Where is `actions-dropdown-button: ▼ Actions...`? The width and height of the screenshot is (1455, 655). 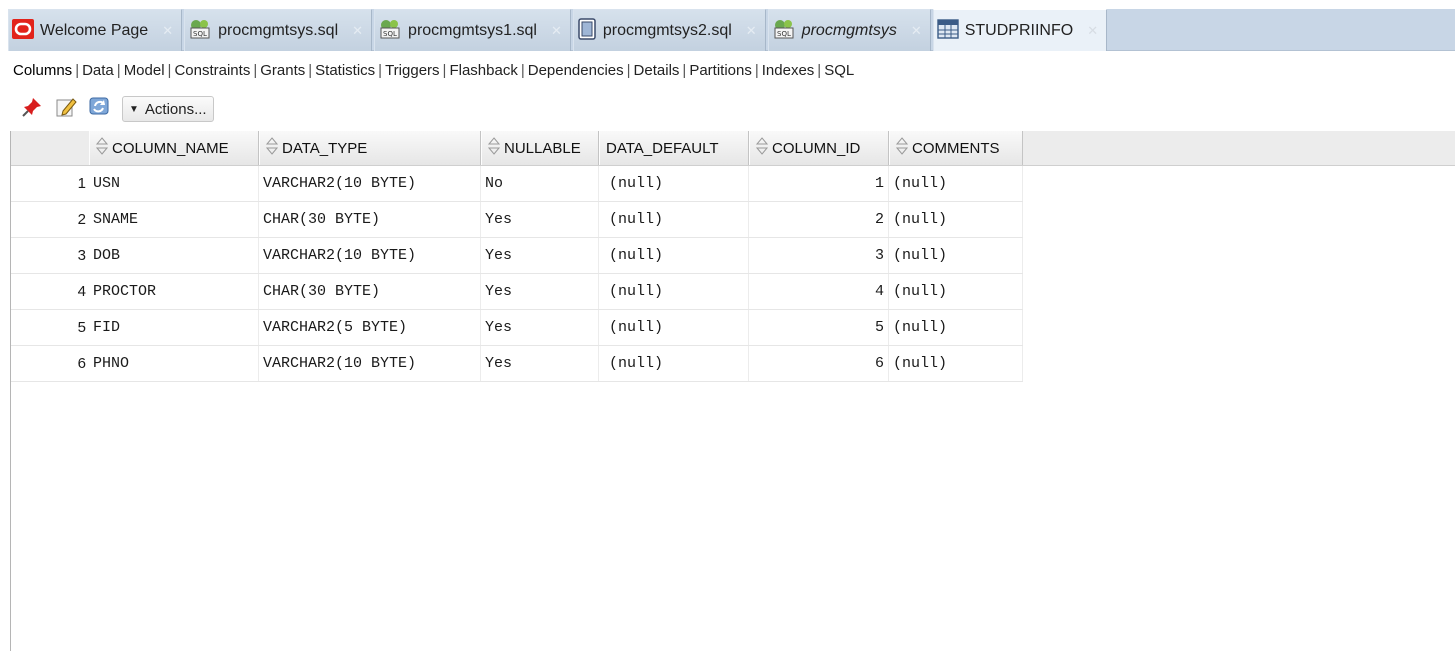 actions-dropdown-button: ▼ Actions... is located at coordinates (168, 109).